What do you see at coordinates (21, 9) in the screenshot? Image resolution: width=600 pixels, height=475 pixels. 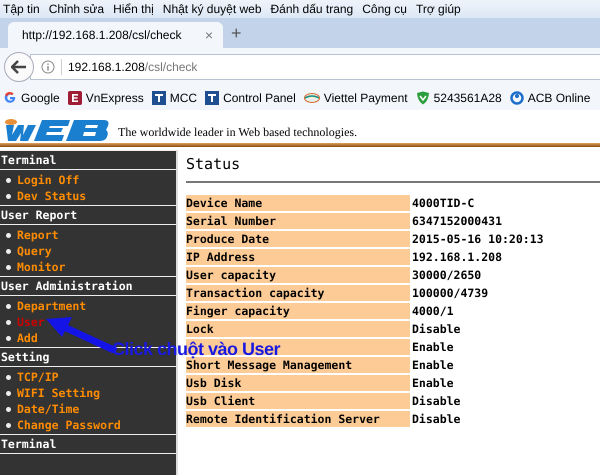 I see `menu-item: Tập tin` at bounding box center [21, 9].